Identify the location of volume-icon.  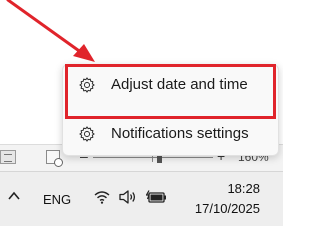
(128, 197).